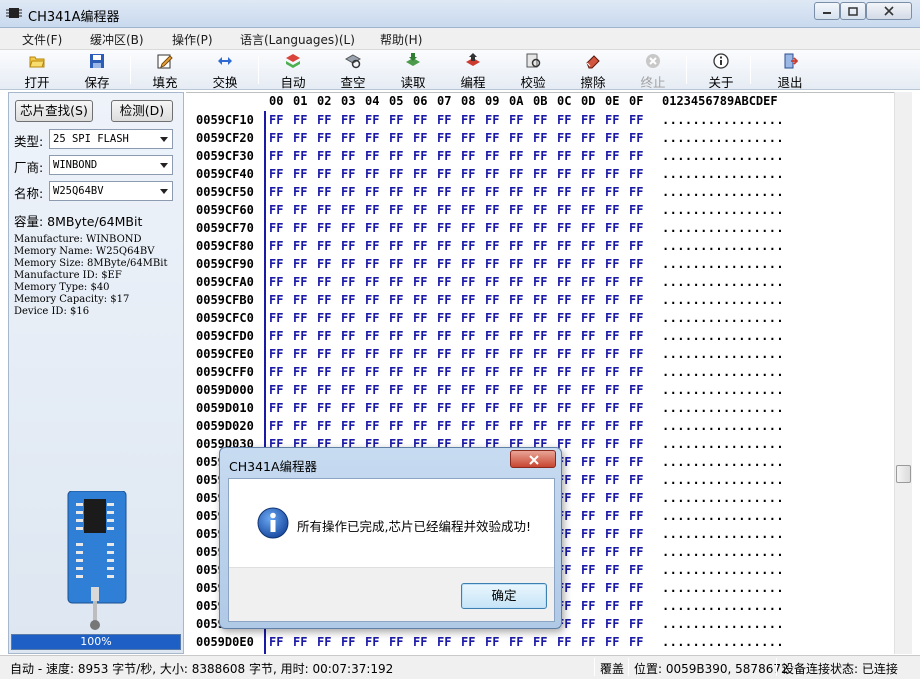  Describe the element at coordinates (903, 373) in the screenshot. I see `vertical-scrollbar` at that location.